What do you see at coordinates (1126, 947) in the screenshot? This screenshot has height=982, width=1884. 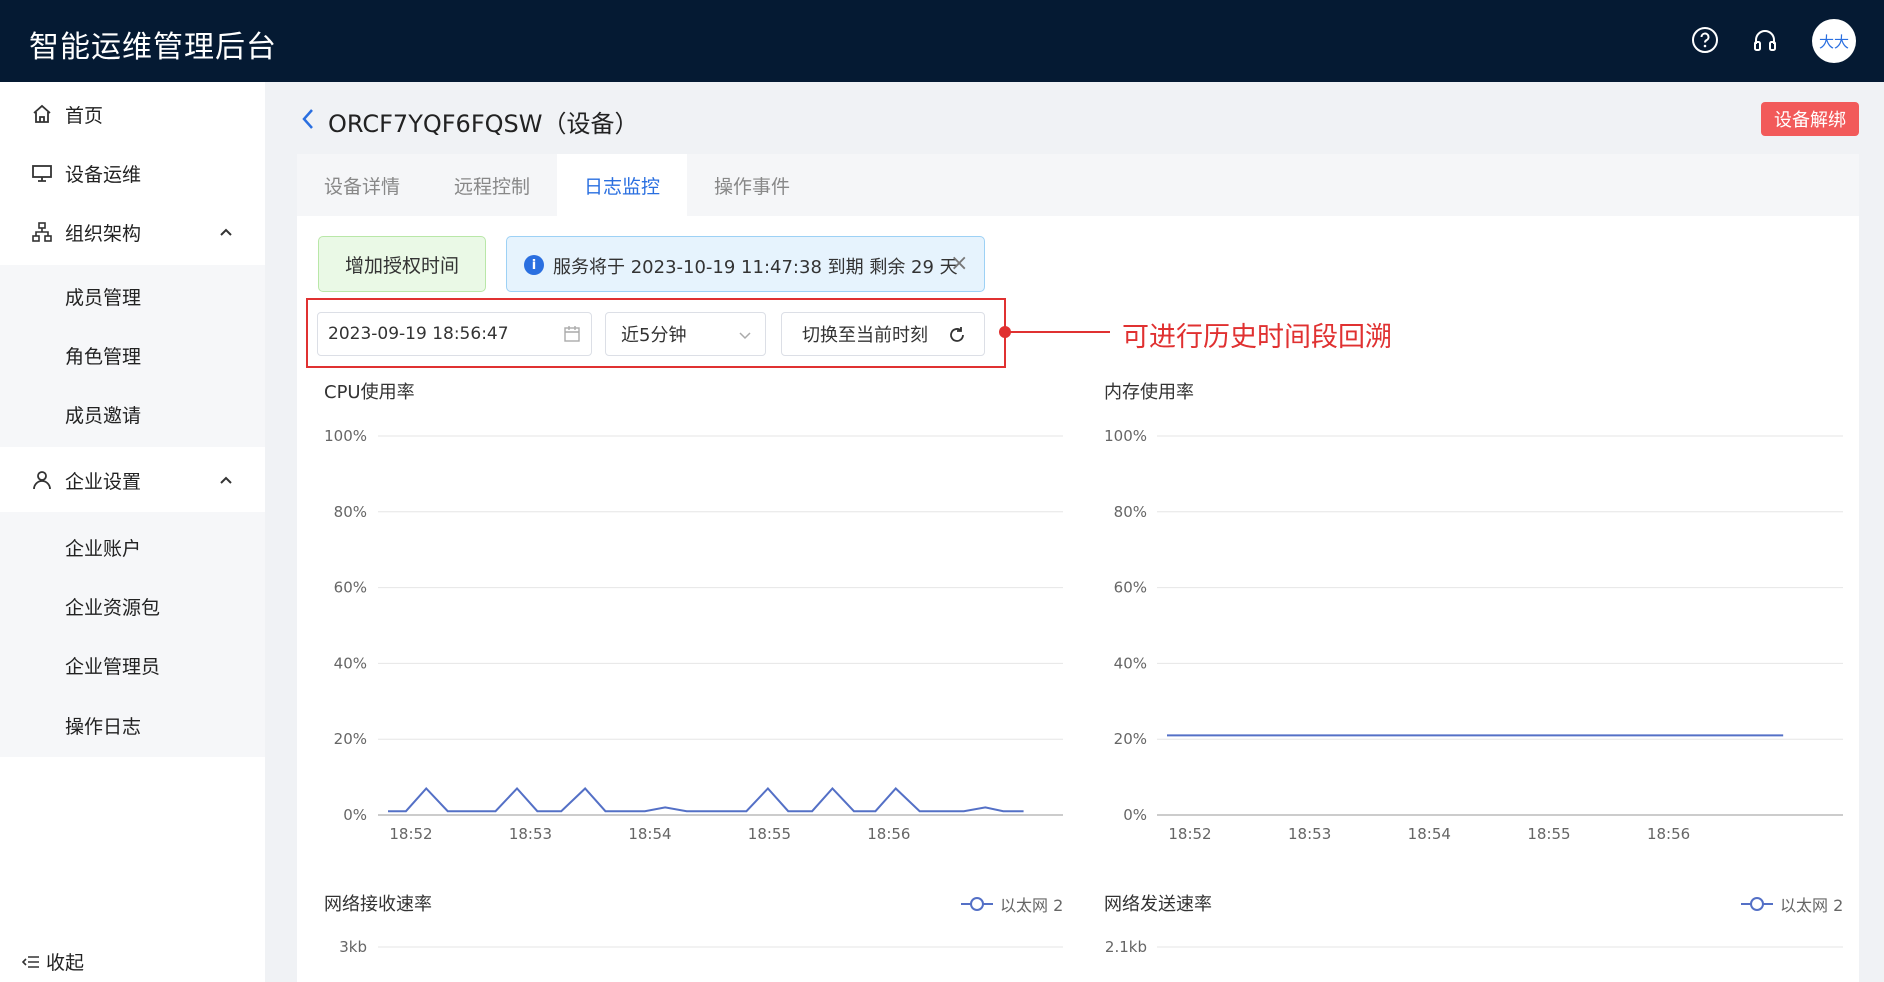 I see `y-tick-label: 2.1kb` at bounding box center [1126, 947].